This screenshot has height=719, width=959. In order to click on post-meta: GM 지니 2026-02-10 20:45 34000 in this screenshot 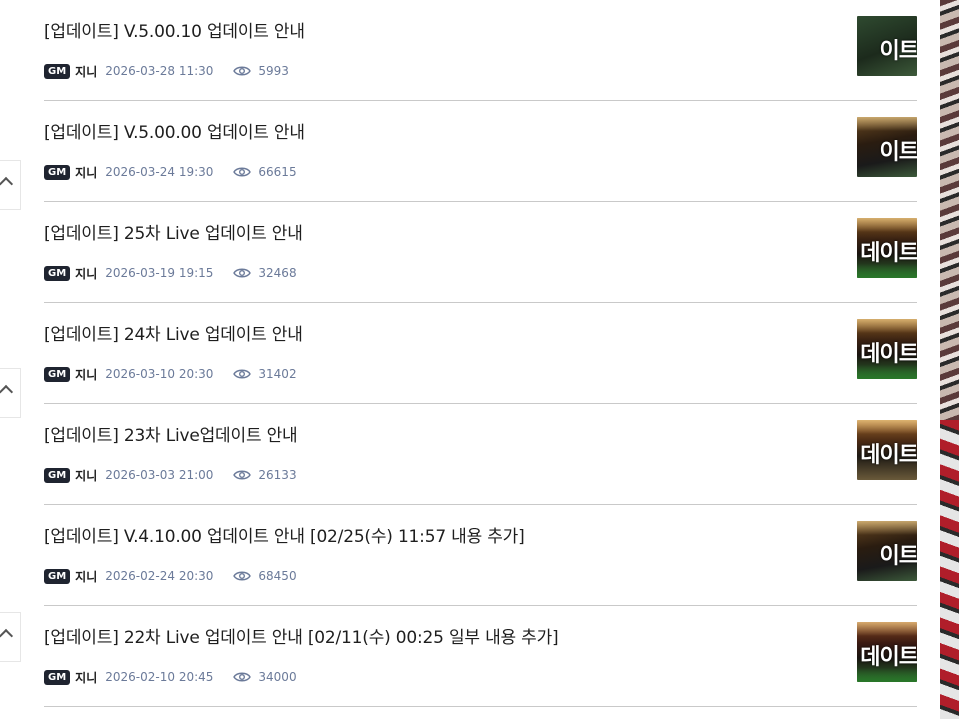, I will do `click(170, 677)`.